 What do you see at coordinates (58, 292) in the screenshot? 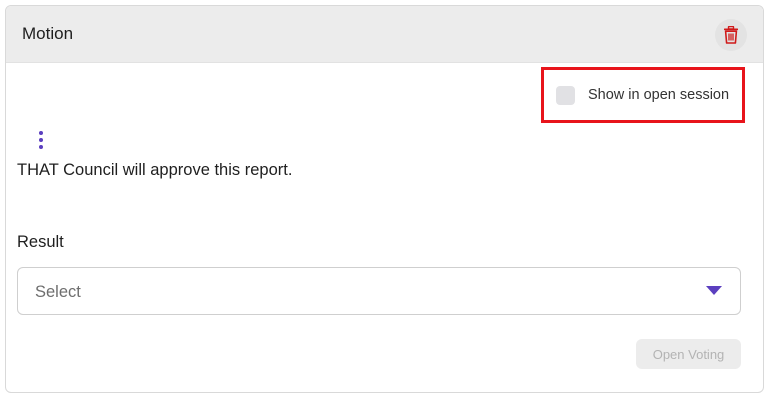
I see `select-placeholder: Select` at bounding box center [58, 292].